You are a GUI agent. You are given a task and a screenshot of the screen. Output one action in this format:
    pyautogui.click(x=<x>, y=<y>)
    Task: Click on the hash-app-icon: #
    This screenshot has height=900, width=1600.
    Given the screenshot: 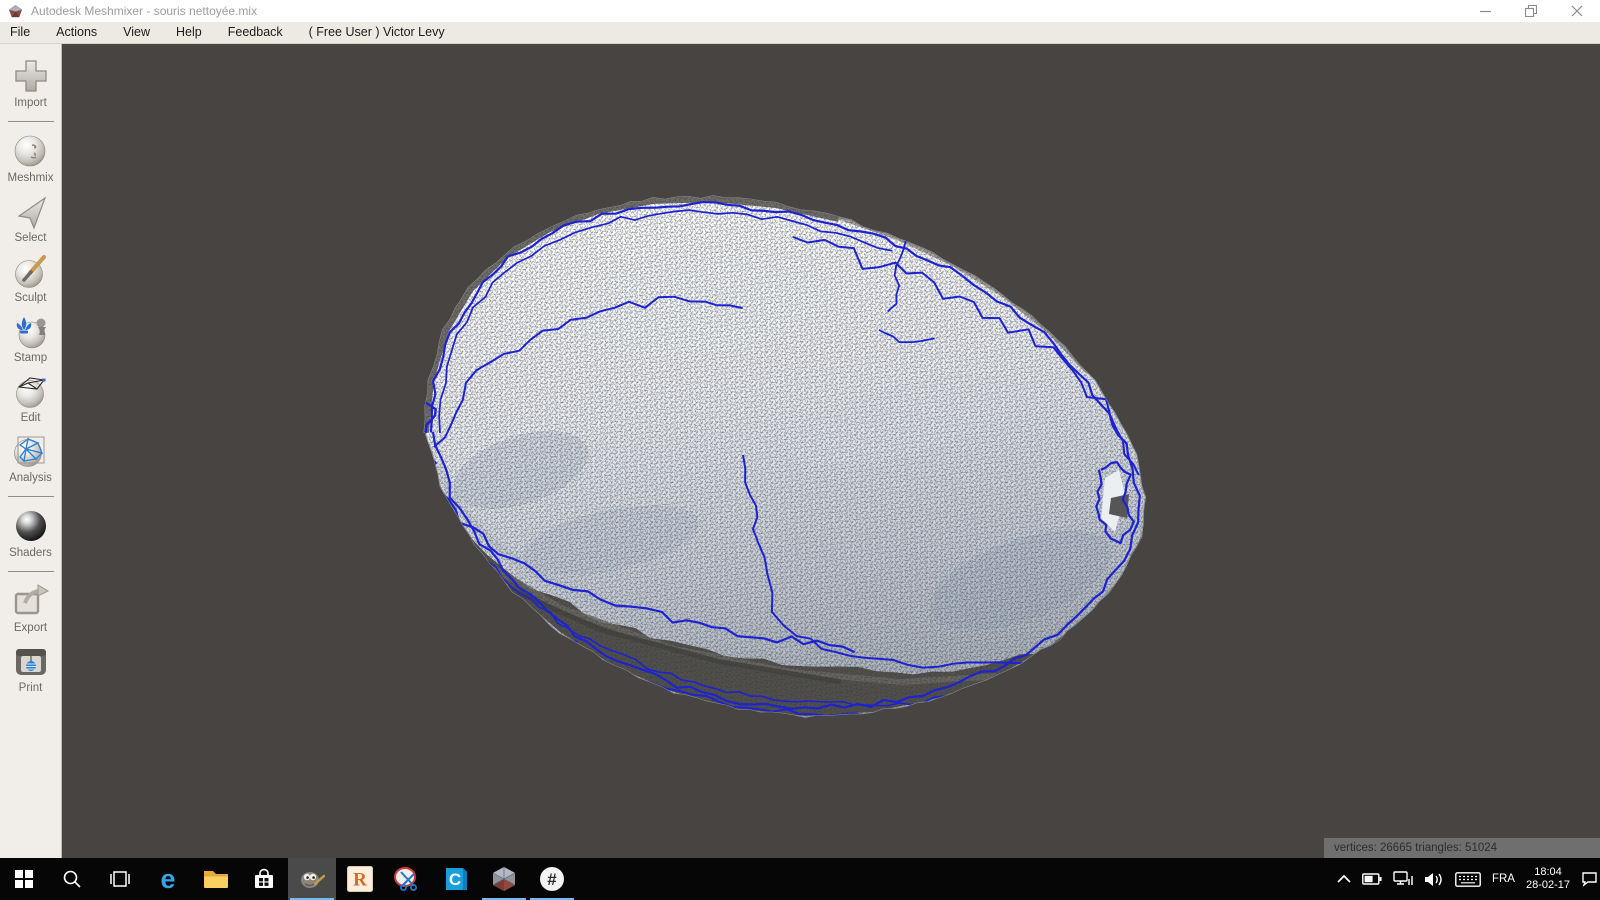 What is the action you would take?
    pyautogui.click(x=552, y=879)
    